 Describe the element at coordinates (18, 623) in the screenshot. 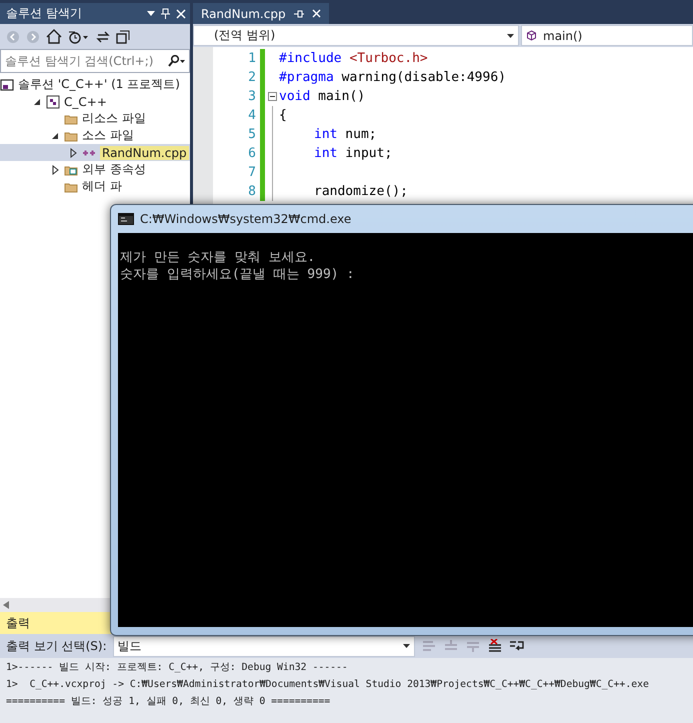

I see `panel-title: 출력` at that location.